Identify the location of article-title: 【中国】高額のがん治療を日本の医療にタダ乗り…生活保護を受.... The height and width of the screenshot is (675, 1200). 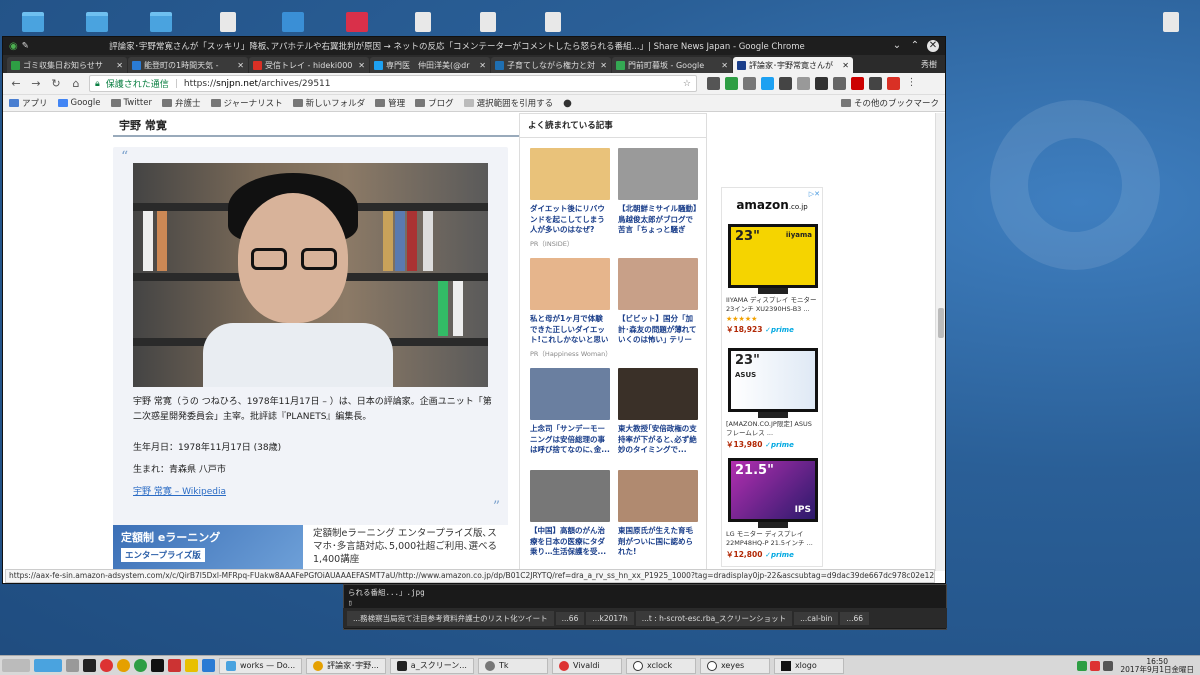
(570, 542).